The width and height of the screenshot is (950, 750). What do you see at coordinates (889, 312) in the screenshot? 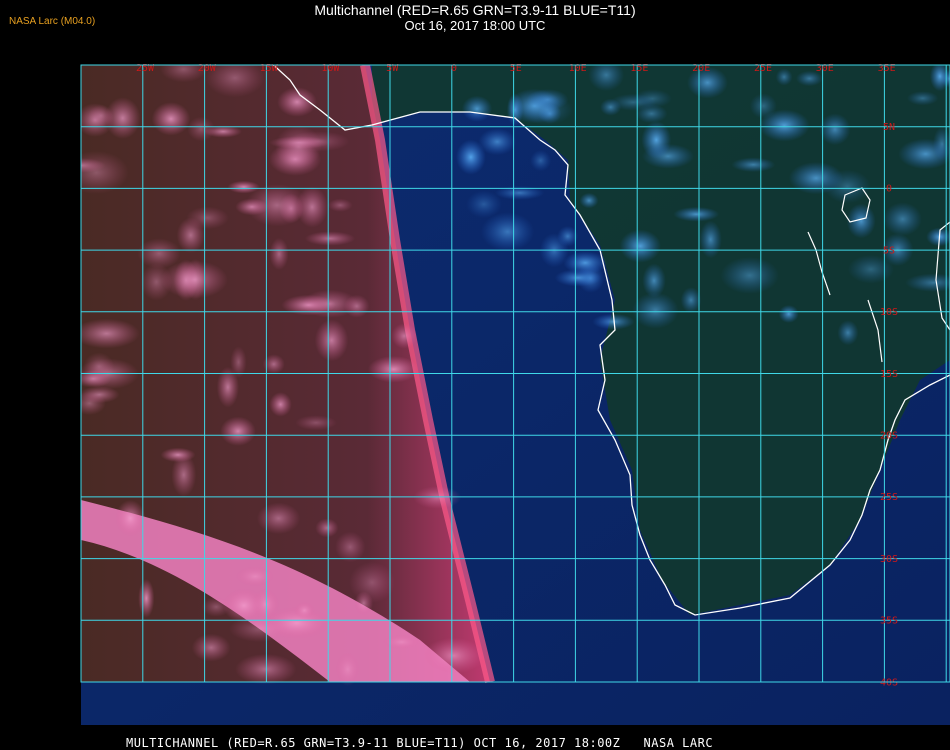
I see `latitude-label: 10S` at bounding box center [889, 312].